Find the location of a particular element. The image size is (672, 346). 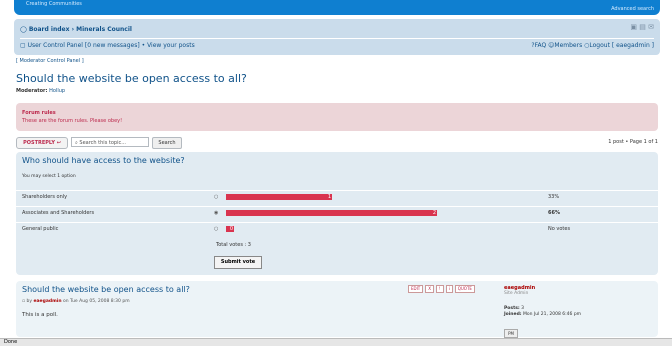

delete-button: X is located at coordinates (429, 289).